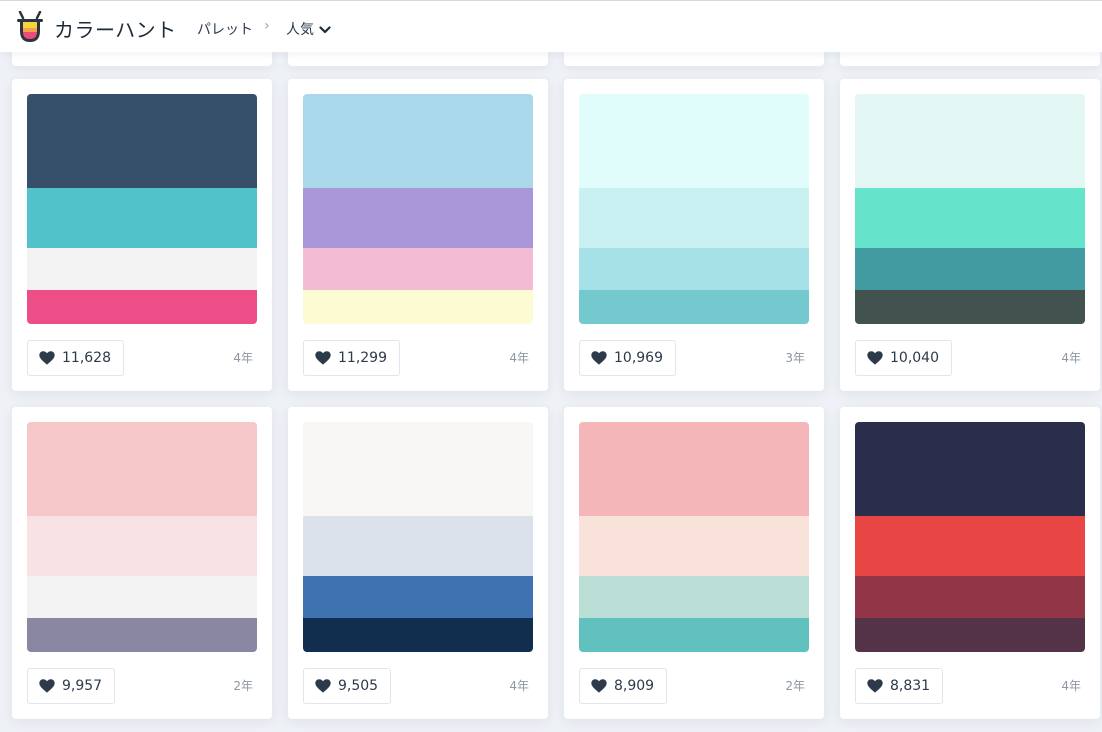 The width and height of the screenshot is (1102, 732). I want to click on sort-dropdown-label: 人気, so click(300, 30).